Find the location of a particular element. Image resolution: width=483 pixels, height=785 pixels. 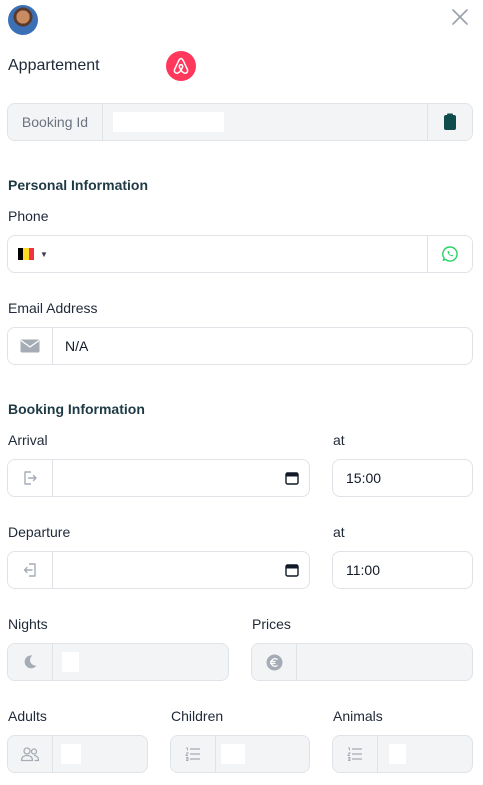

arrival-time-group: 15:00 is located at coordinates (402, 478).